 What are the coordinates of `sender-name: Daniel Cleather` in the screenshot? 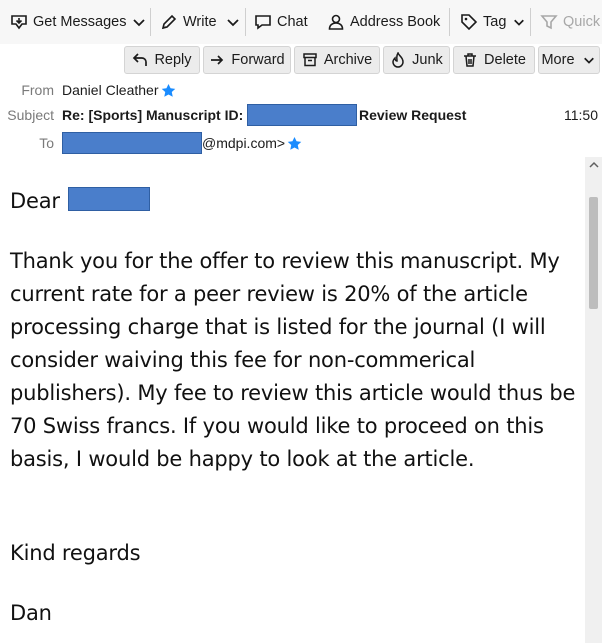 It's located at (110, 90).